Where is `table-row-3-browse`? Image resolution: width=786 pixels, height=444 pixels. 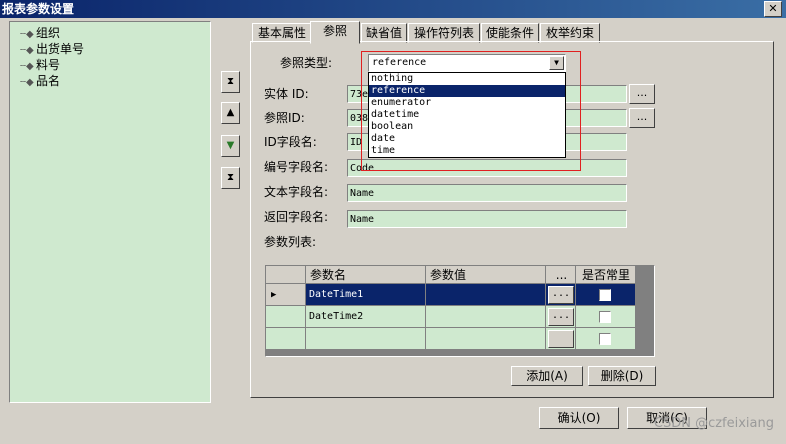
table-row-3-browse is located at coordinates (561, 339).